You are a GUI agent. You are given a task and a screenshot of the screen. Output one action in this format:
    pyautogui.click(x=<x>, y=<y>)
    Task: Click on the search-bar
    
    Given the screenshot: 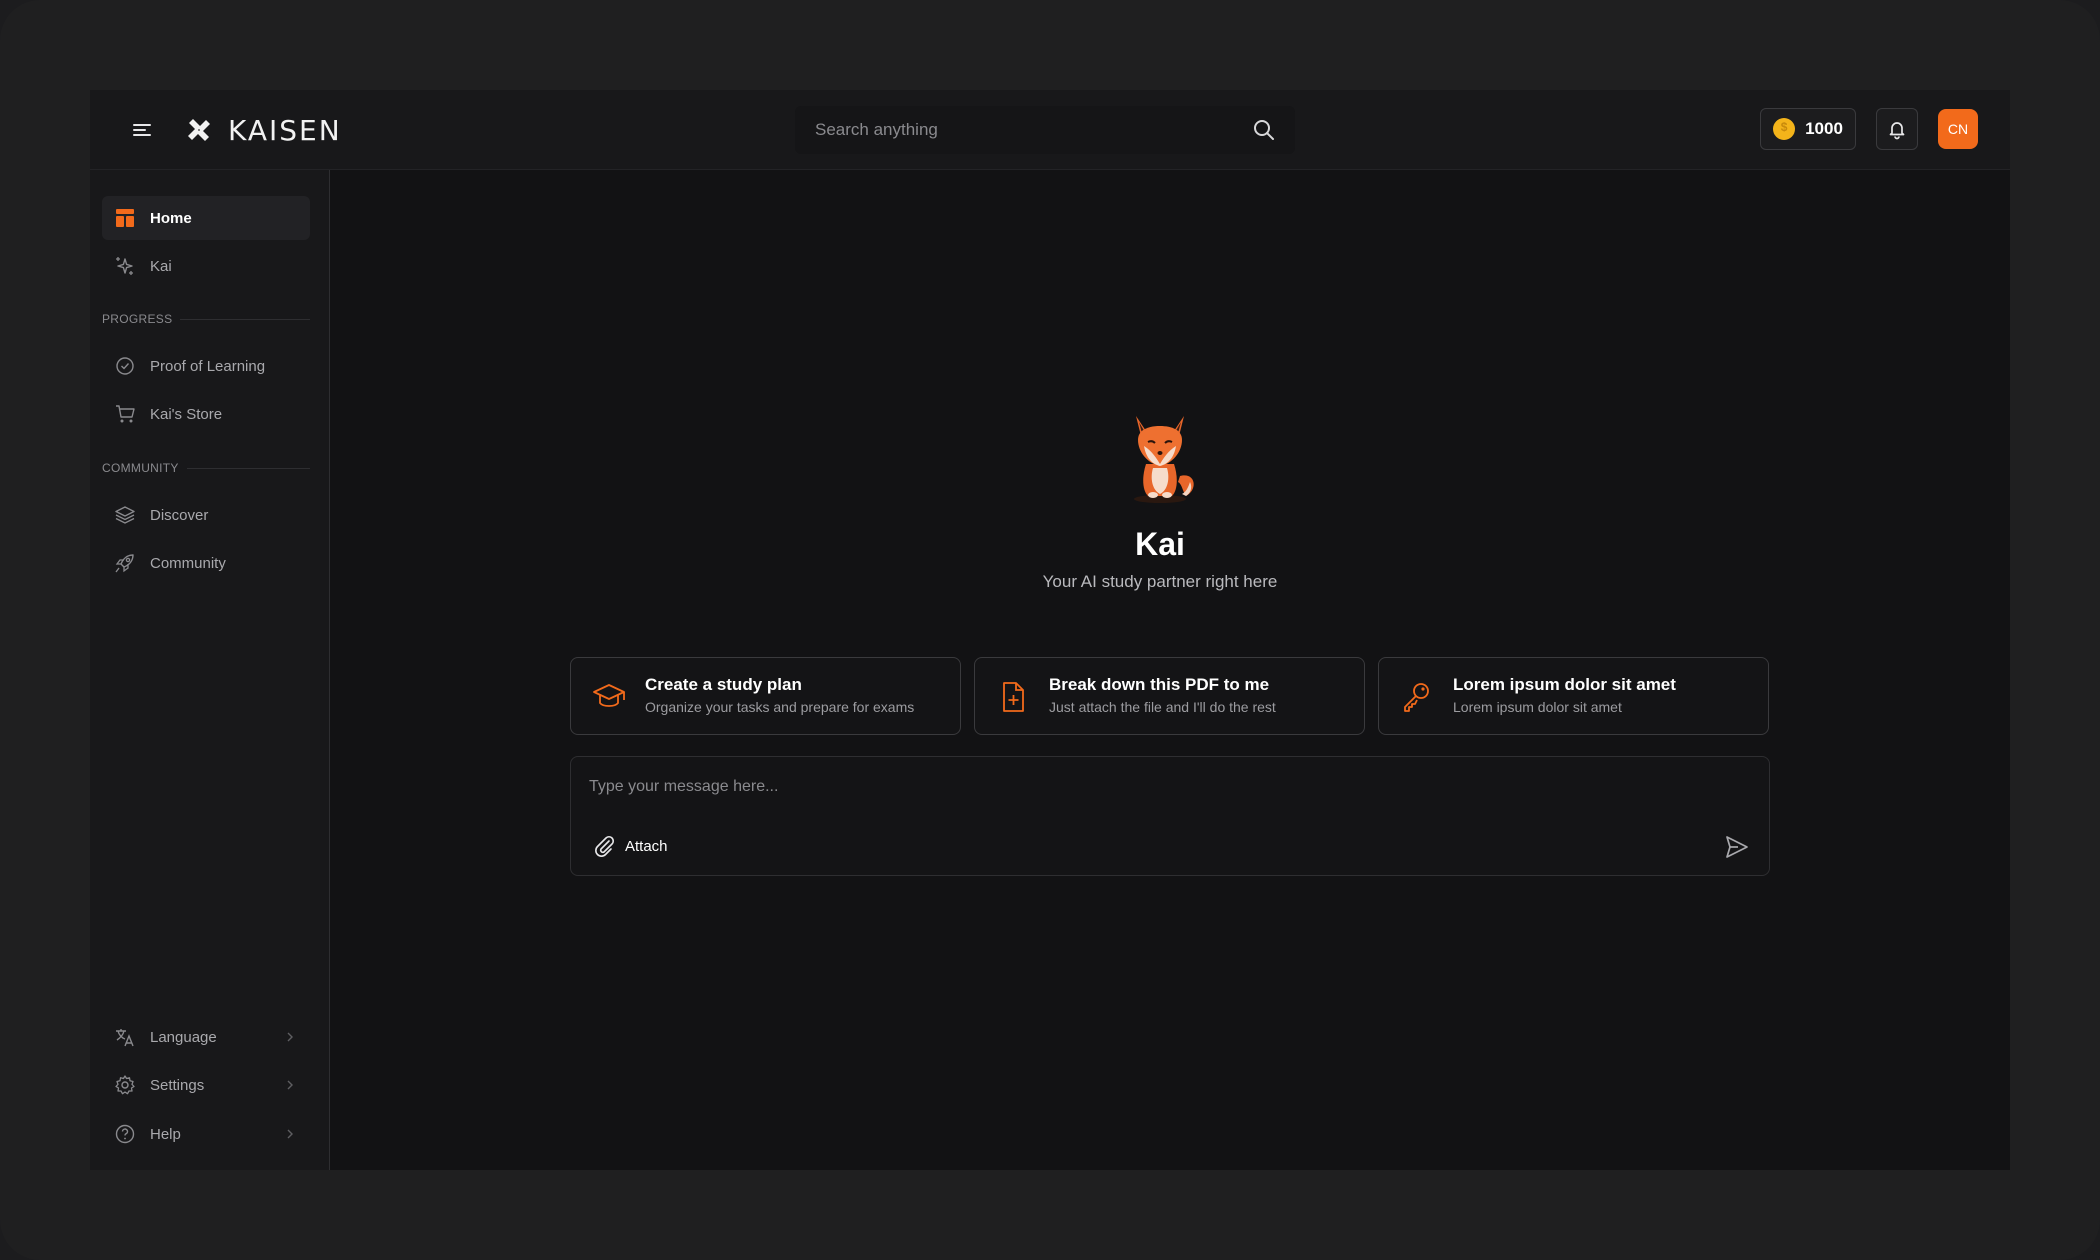 What is the action you would take?
    pyautogui.click(x=1045, y=130)
    